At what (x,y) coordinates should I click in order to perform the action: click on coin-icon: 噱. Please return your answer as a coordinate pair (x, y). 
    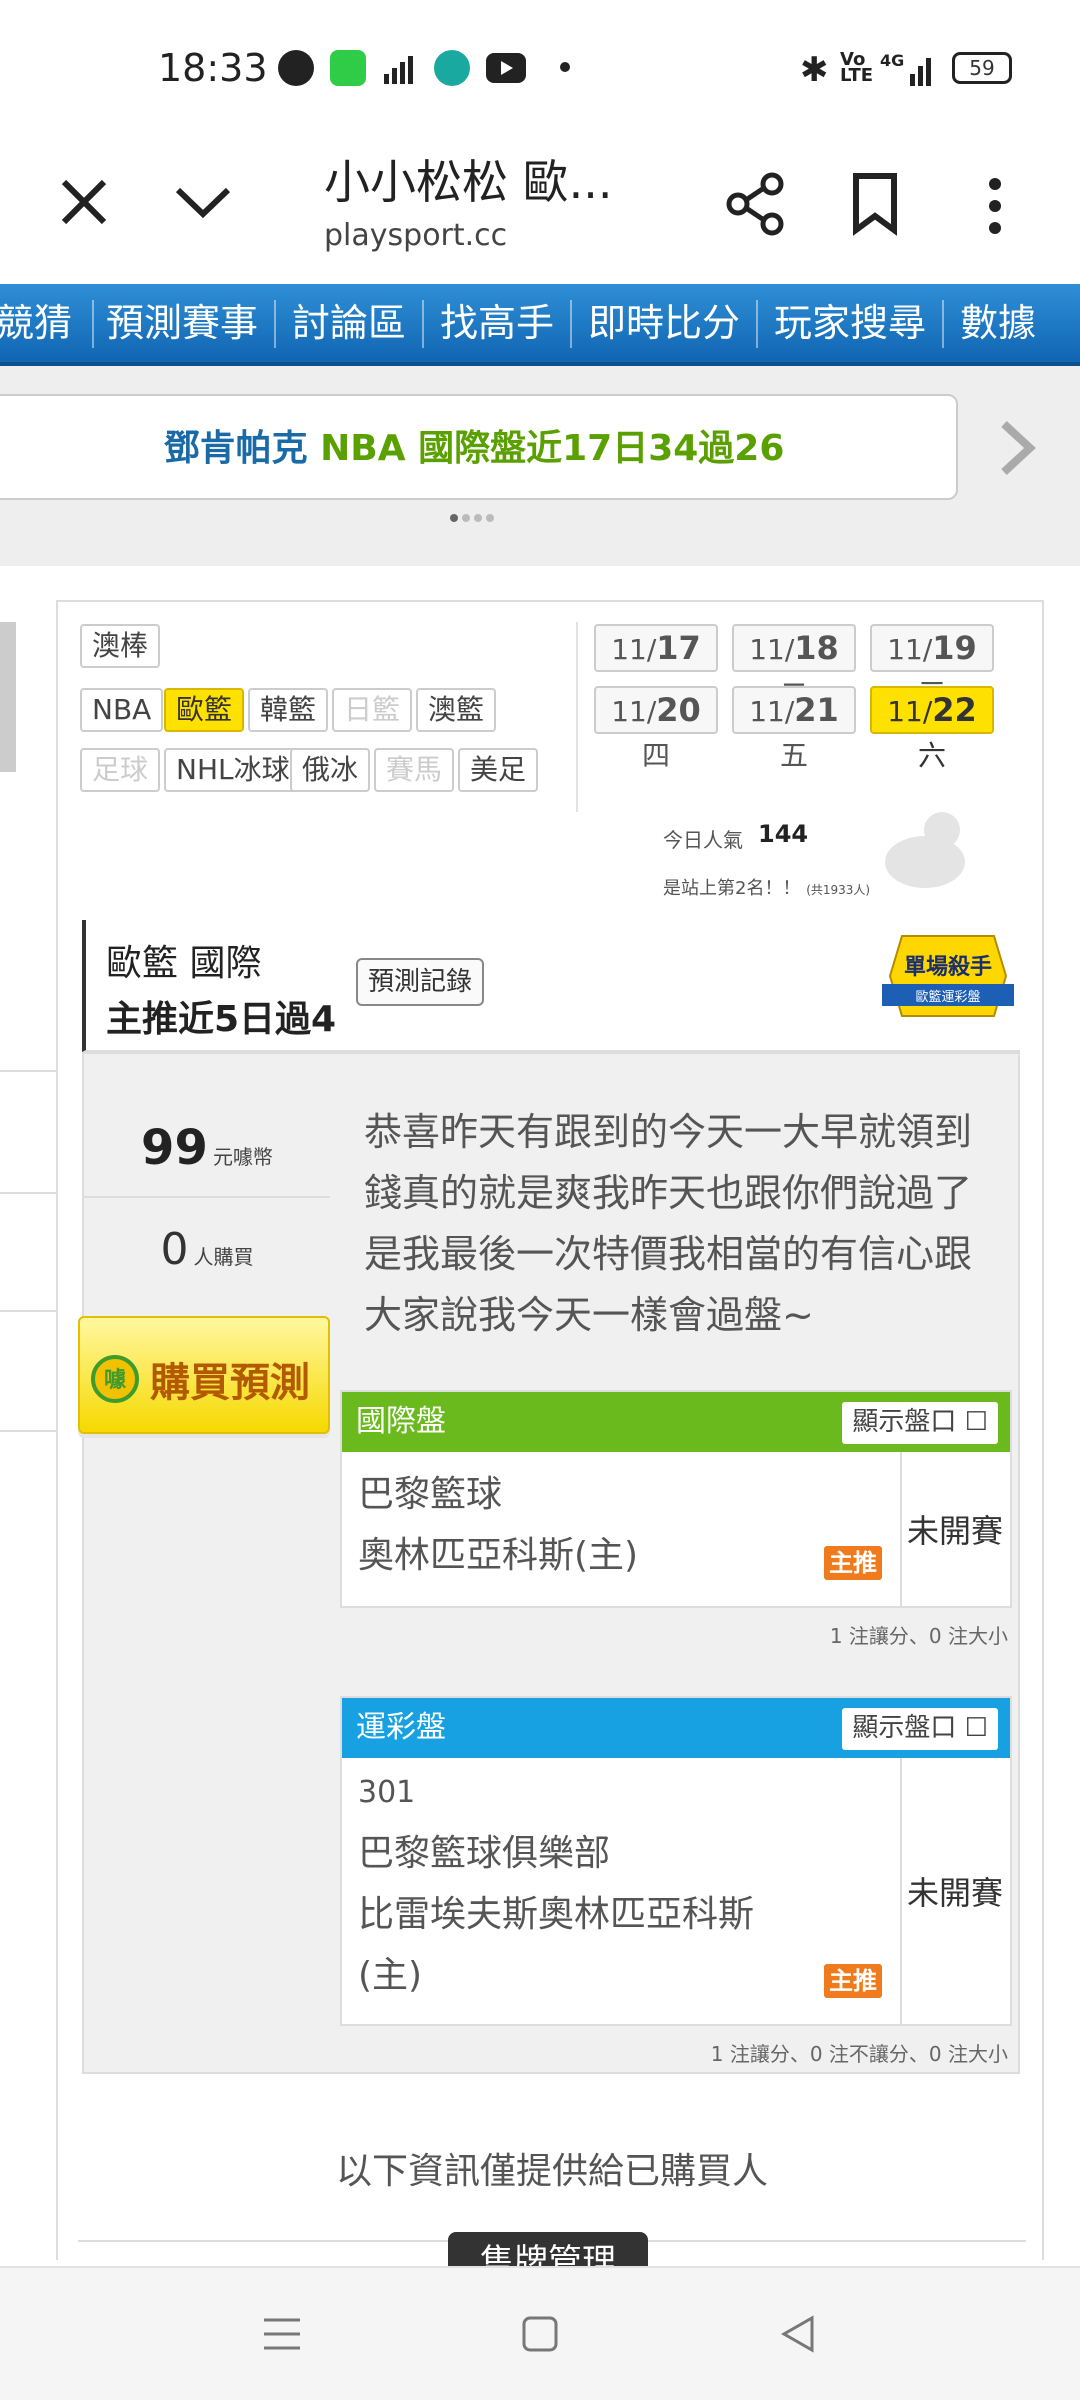
    Looking at the image, I should click on (115, 1379).